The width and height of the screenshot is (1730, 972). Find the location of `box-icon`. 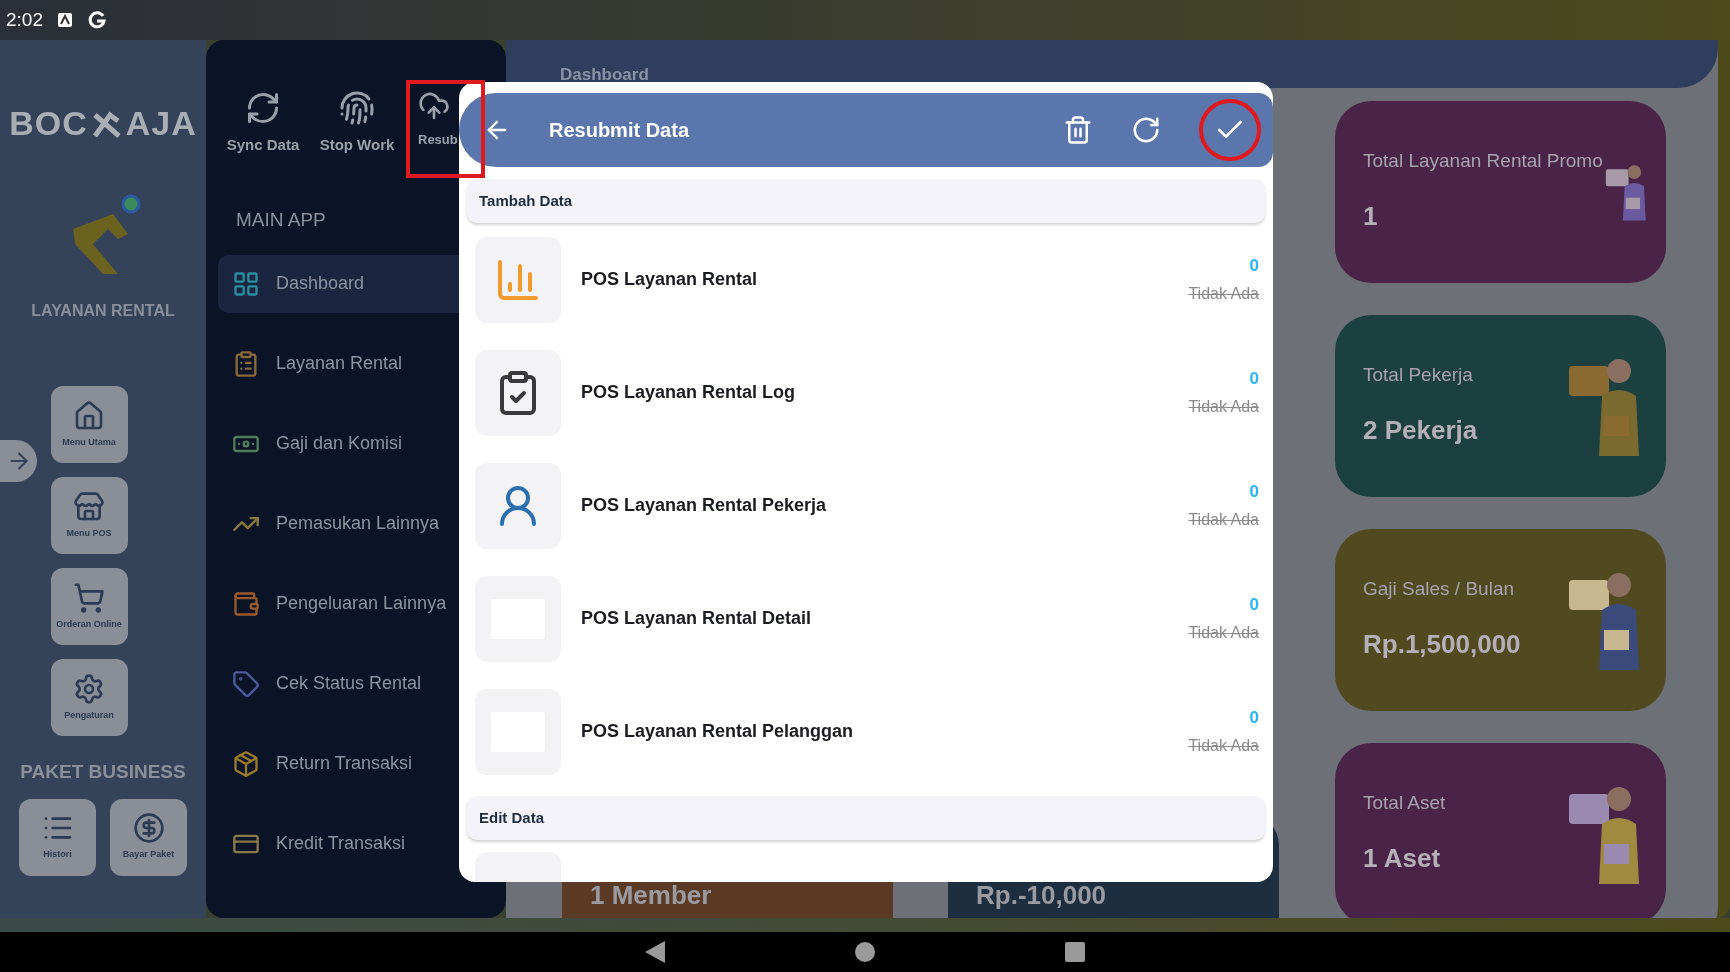

box-icon is located at coordinates (246, 763).